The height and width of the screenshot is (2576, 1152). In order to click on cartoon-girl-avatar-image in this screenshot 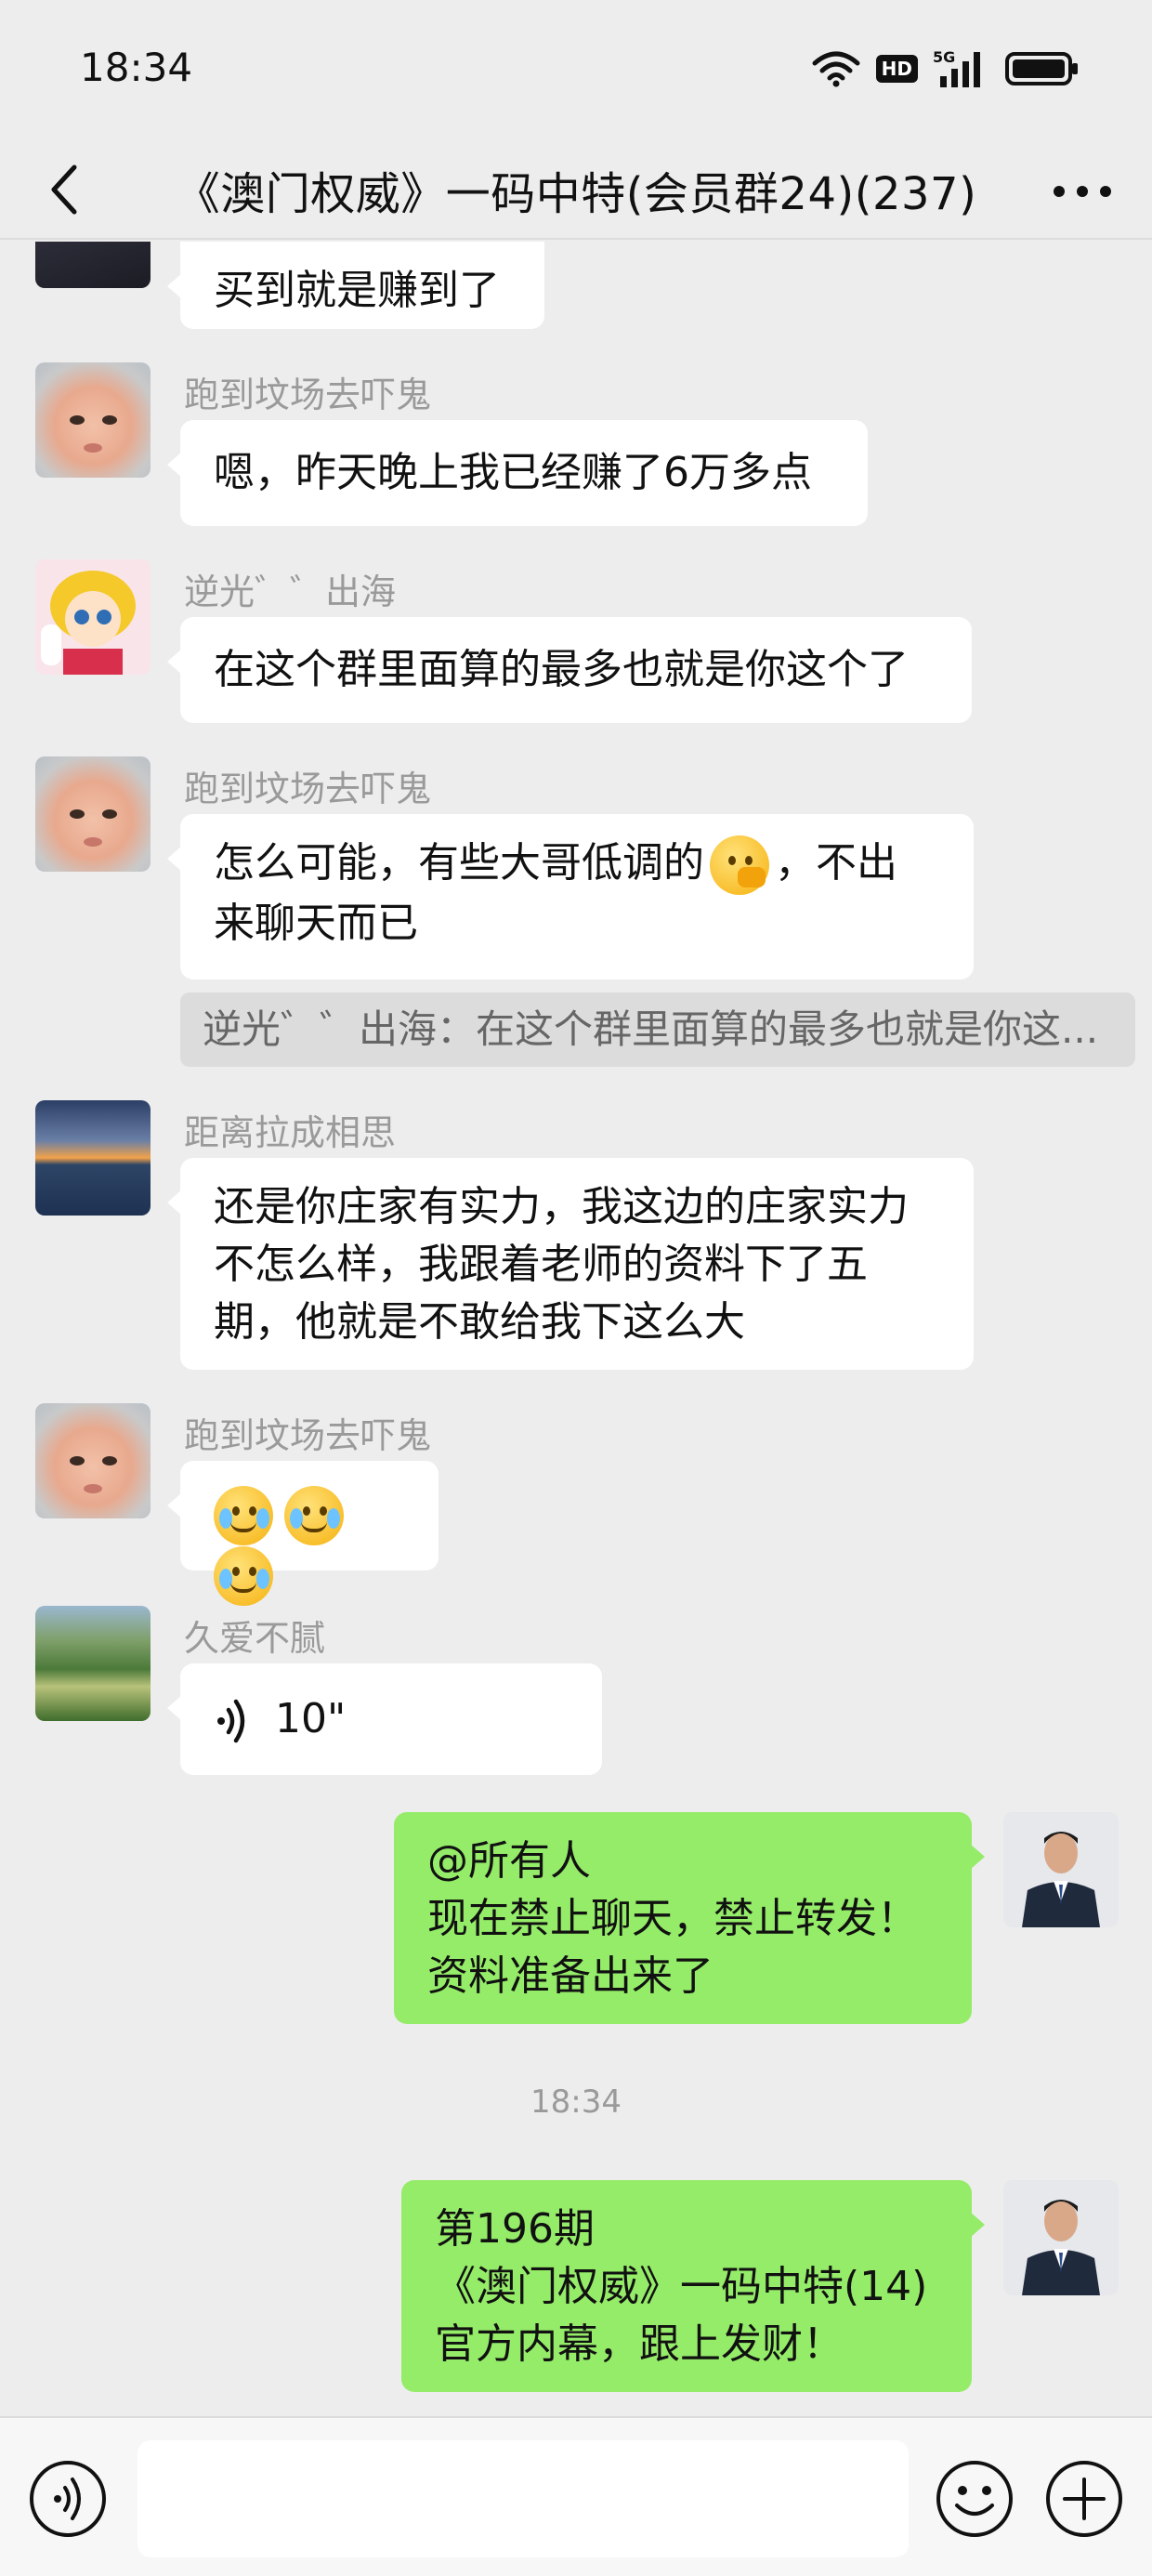, I will do `click(93, 617)`.